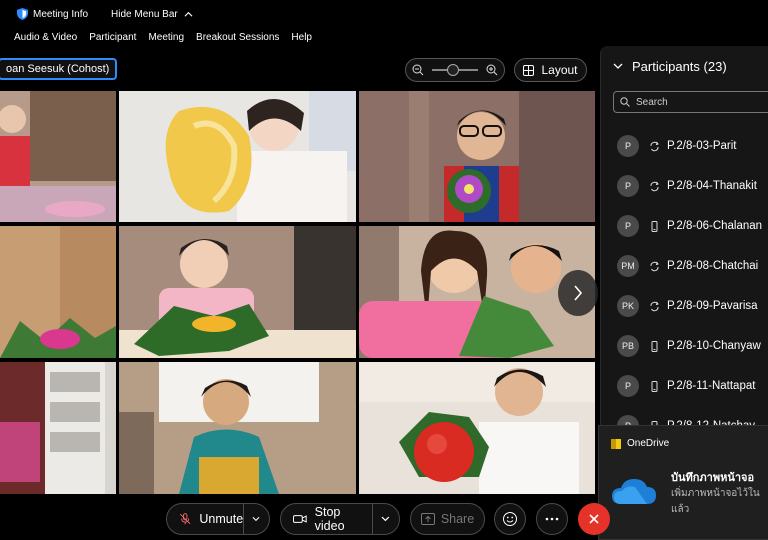 The image size is (768, 540). What do you see at coordinates (418, 70) in the screenshot?
I see `zoom-out-icon` at bounding box center [418, 70].